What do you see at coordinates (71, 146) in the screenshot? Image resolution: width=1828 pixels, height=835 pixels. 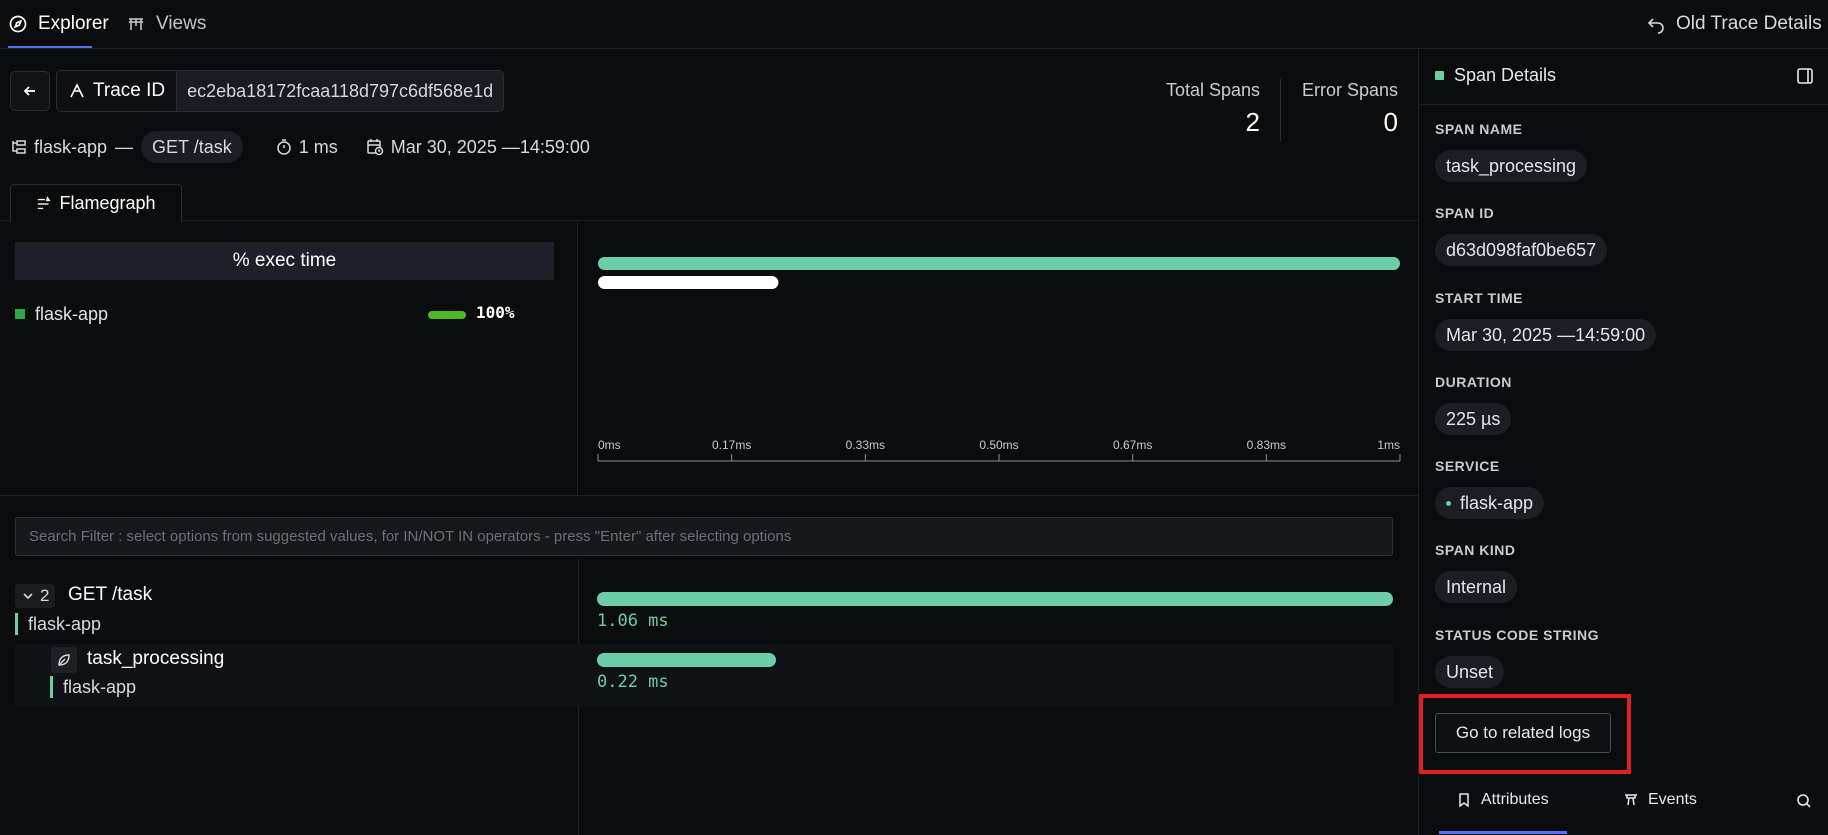 I see `trace-service: flask-app` at bounding box center [71, 146].